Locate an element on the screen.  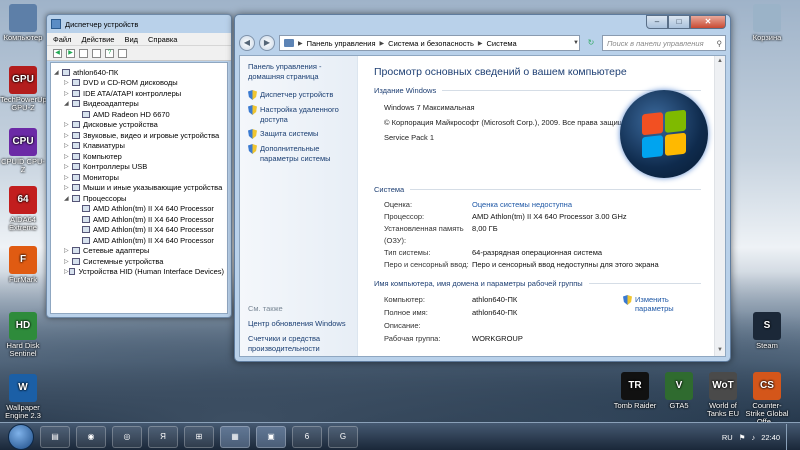
back-arrow-icon: ◀ is located at coordinates (57, 53).